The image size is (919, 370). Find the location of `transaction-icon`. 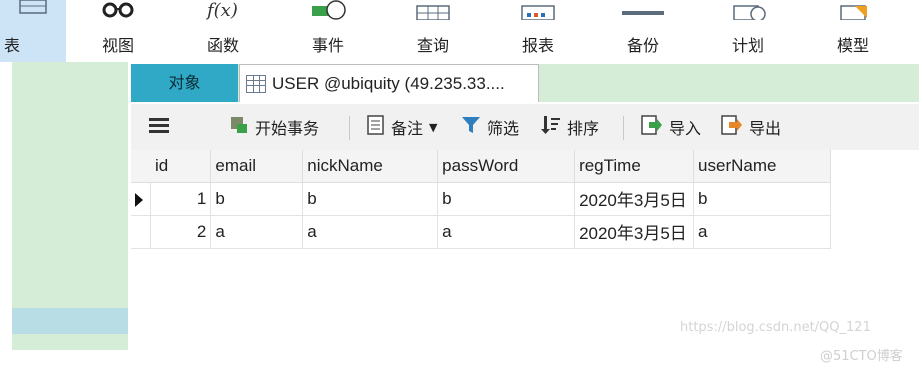

transaction-icon is located at coordinates (239, 127).